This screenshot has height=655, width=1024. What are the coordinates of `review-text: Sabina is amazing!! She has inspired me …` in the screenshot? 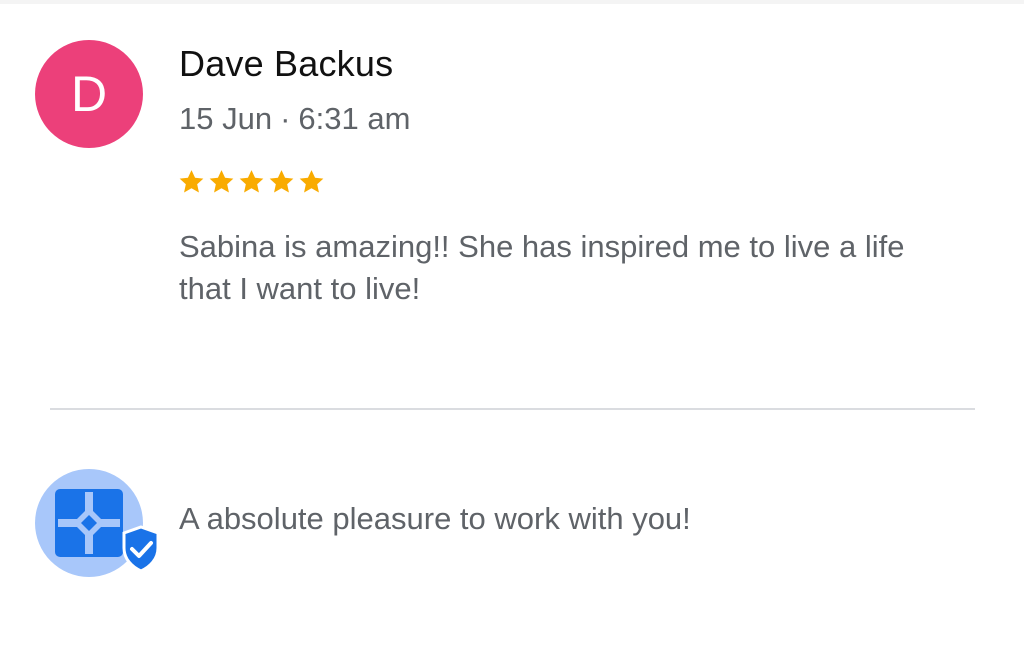 It's located at (542, 267).